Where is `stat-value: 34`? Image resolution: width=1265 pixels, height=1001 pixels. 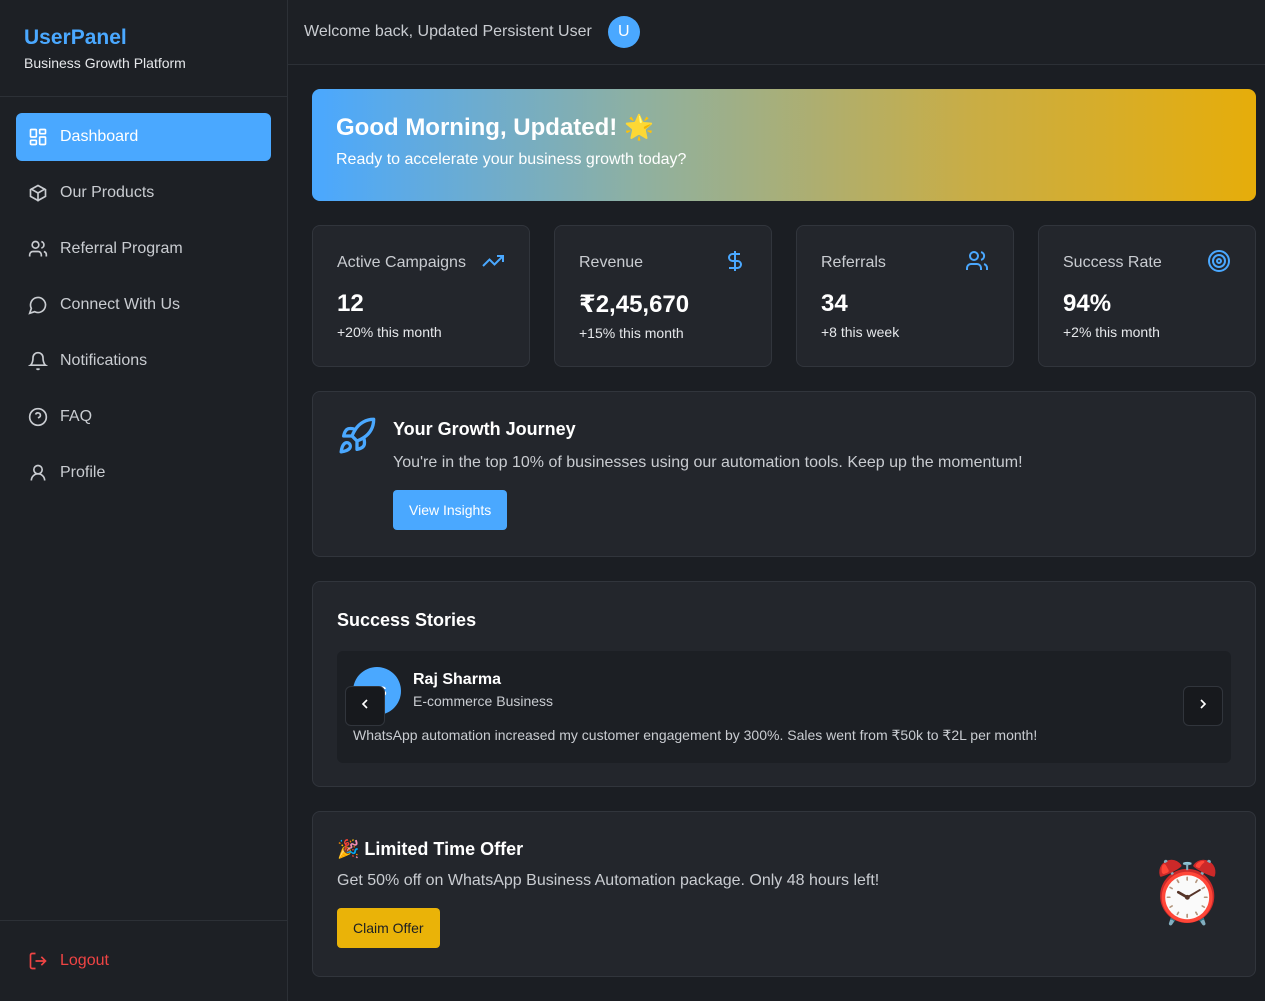
stat-value: 34 is located at coordinates (834, 303).